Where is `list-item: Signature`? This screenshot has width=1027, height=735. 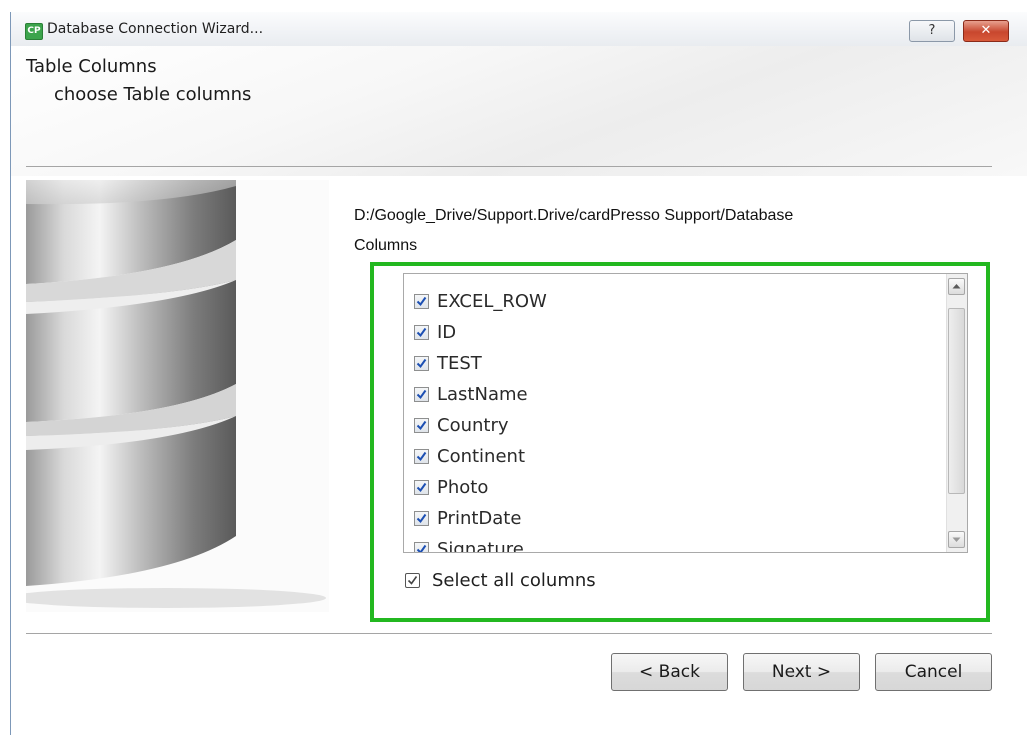
list-item: Signature is located at coordinates (469, 543).